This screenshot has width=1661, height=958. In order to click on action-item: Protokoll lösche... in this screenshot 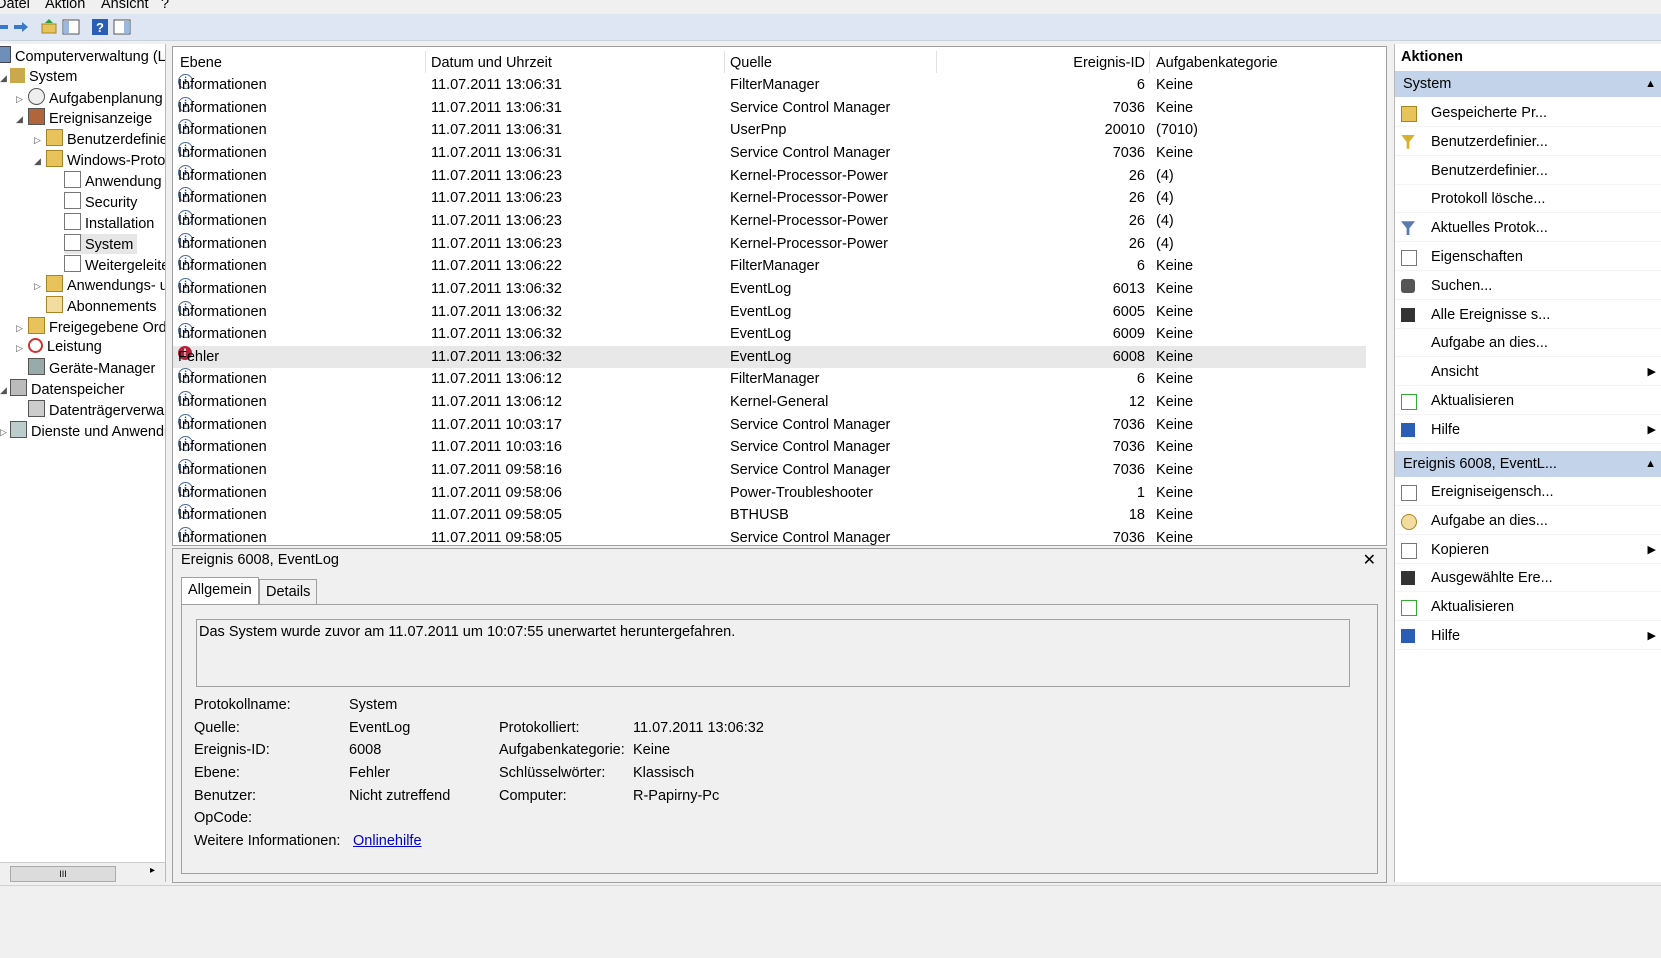, I will do `click(1528, 199)`.